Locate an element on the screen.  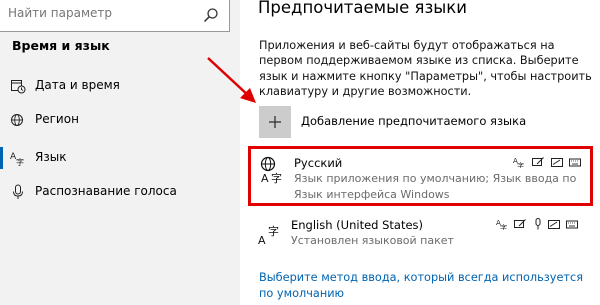
add-language-button: Добавление предпочитаемого языка is located at coordinates (424, 122).